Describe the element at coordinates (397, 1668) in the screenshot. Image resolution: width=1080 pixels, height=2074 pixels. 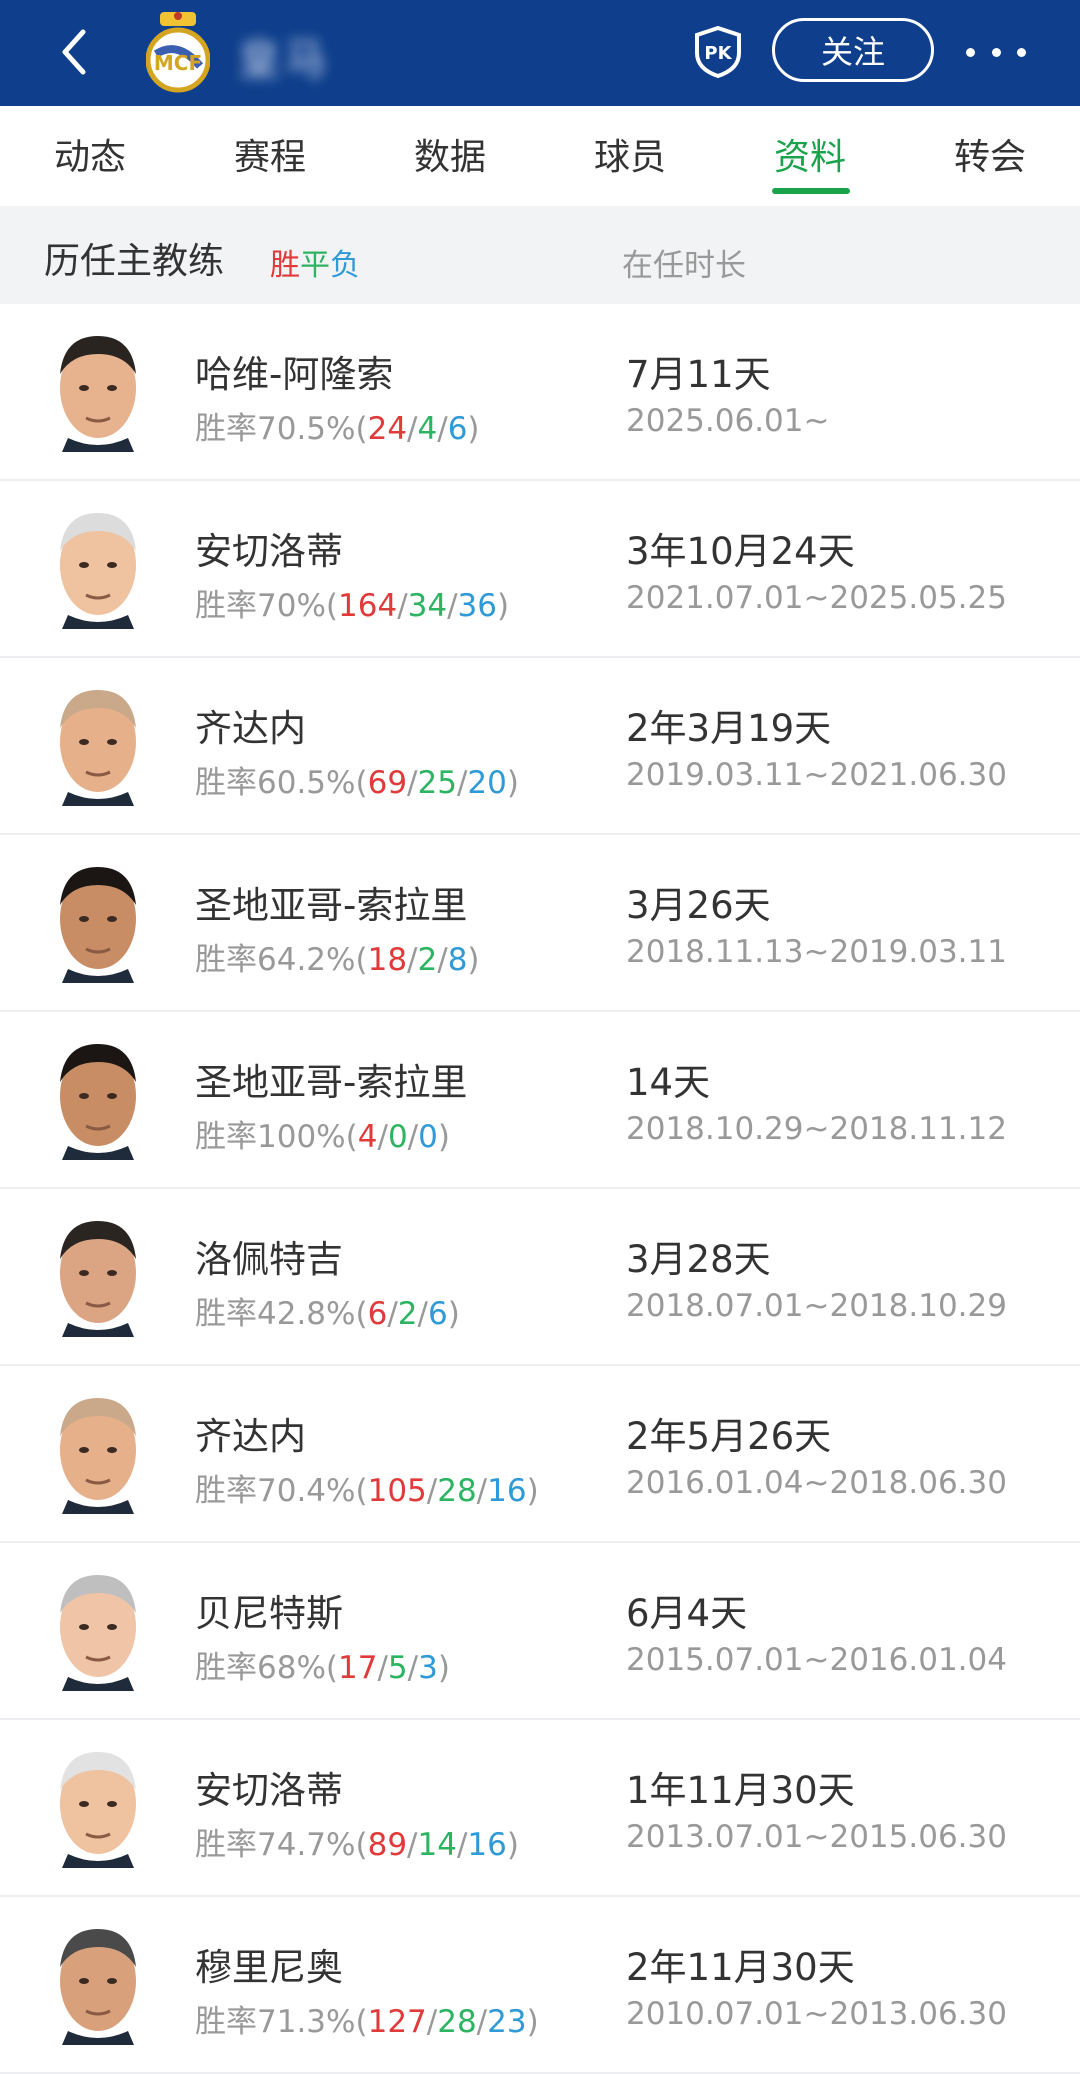
I see `draws-count: 5` at that location.